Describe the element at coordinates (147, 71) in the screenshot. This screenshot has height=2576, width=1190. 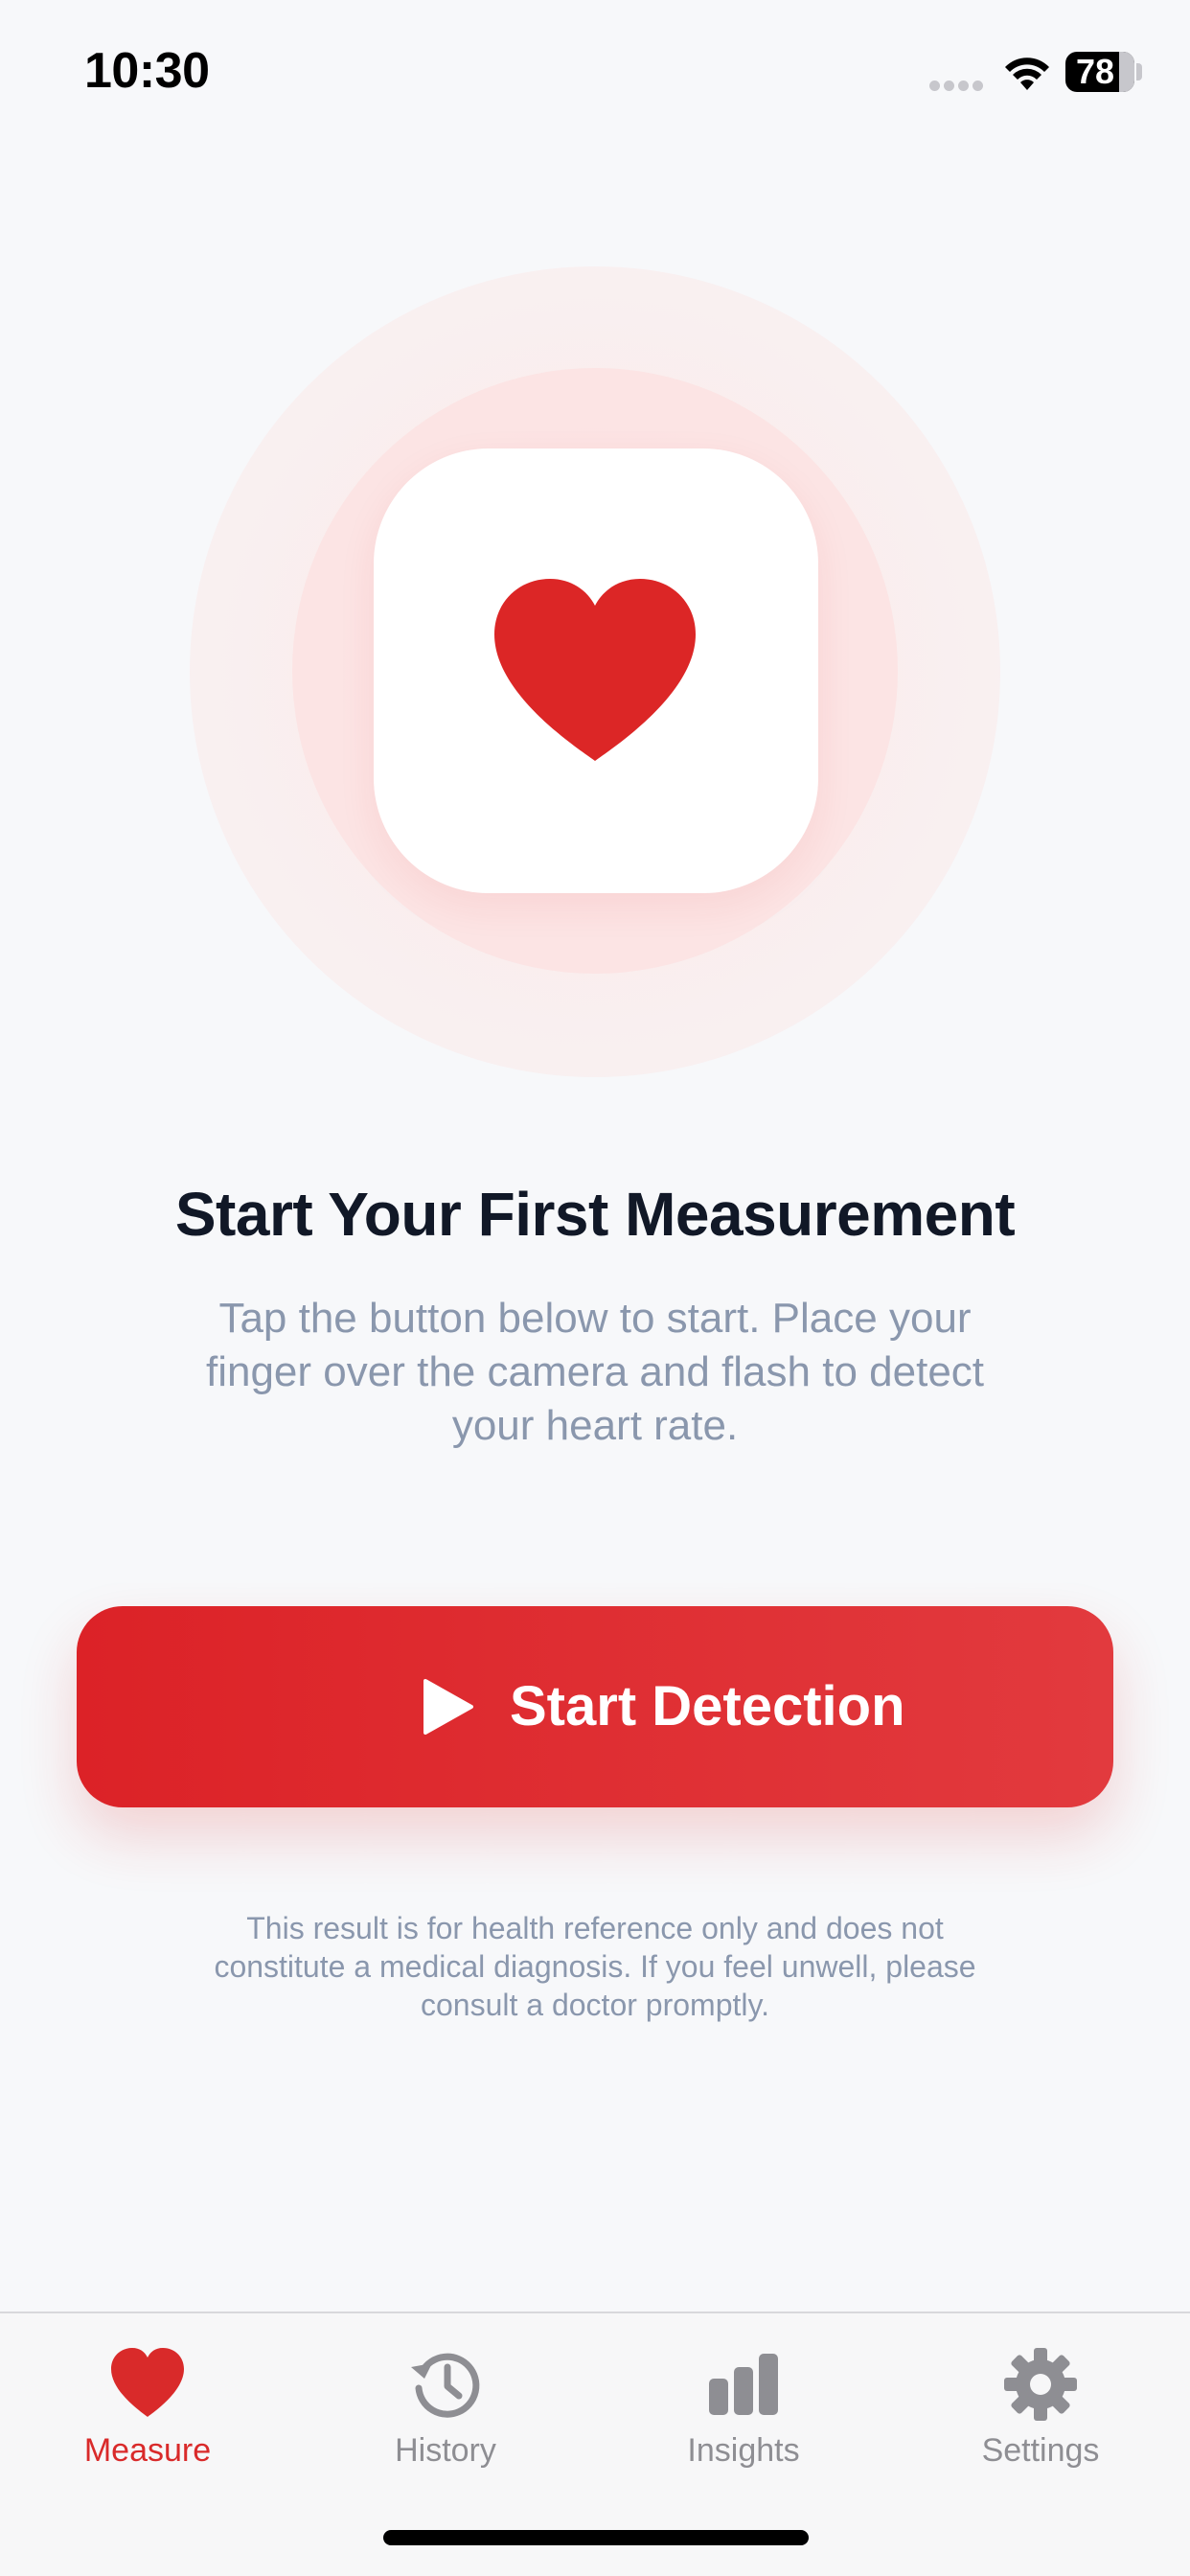
I see `status-time: 10:30` at that location.